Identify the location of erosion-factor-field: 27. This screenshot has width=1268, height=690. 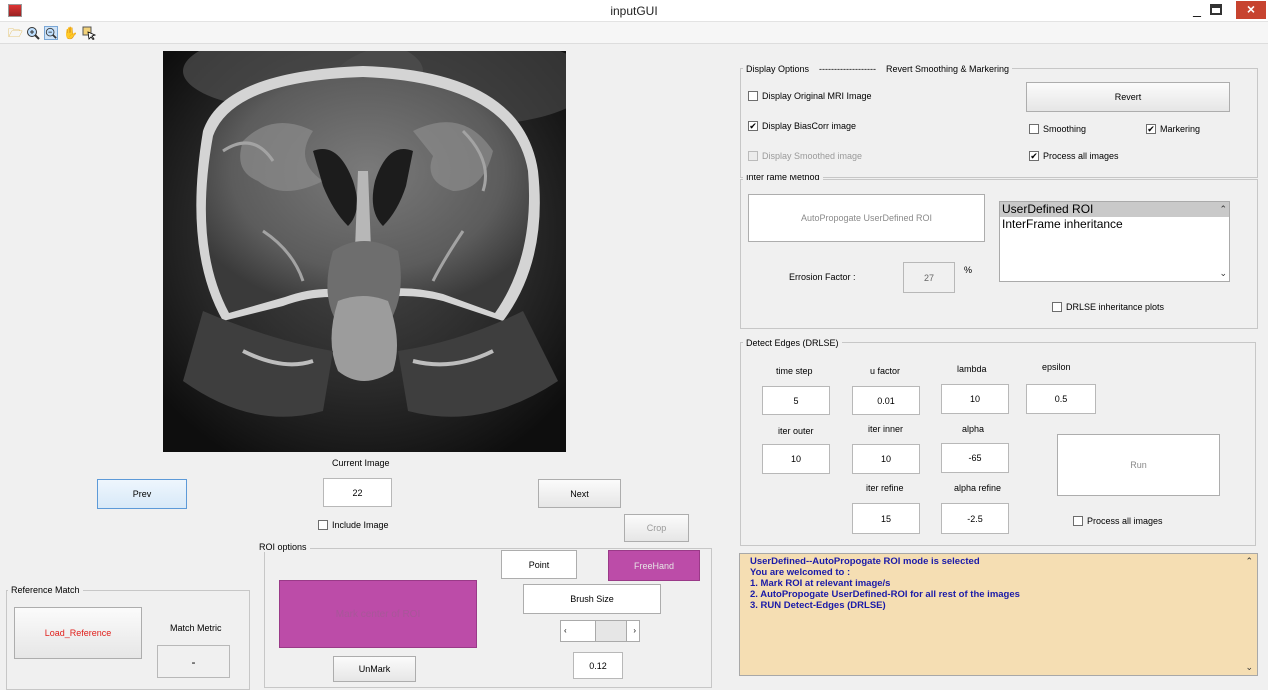
(929, 277).